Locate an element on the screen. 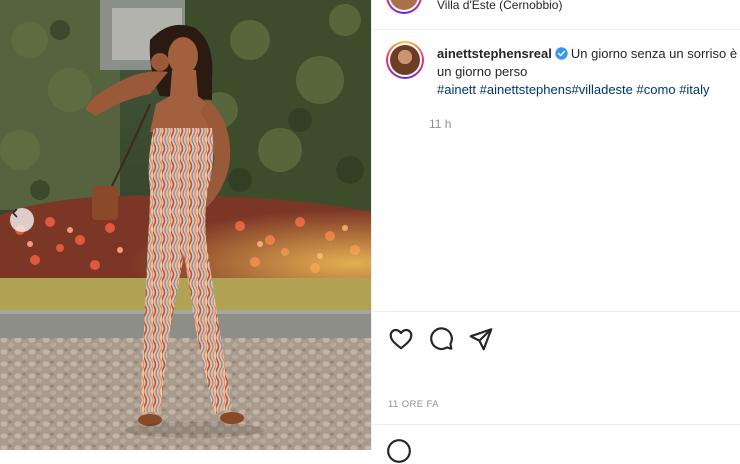 This screenshot has width=740, height=464. emoji-icon is located at coordinates (399, 451).